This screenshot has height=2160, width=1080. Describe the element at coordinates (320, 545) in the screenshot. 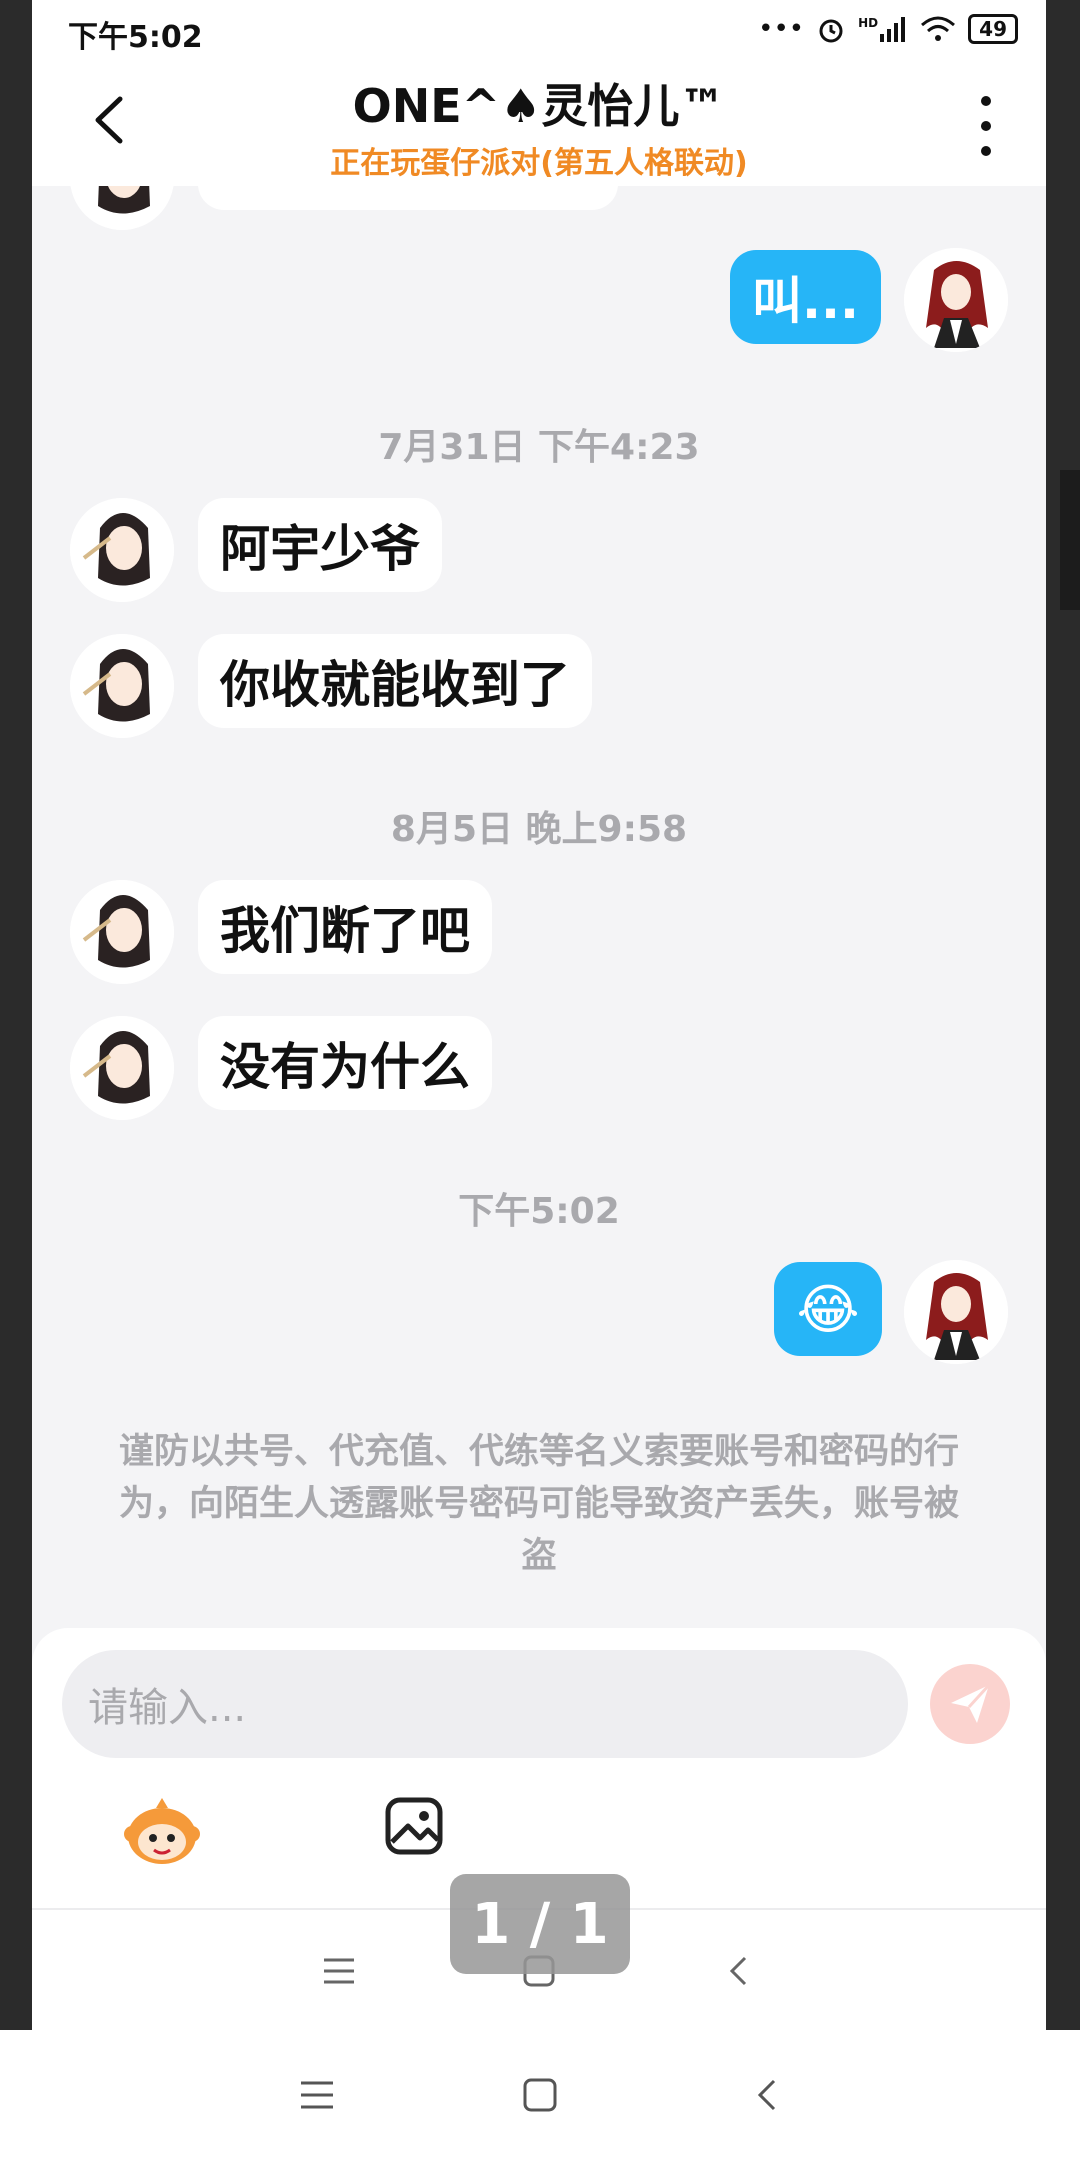

I see `message-bubble-incoming: 阿宇少爷` at that location.